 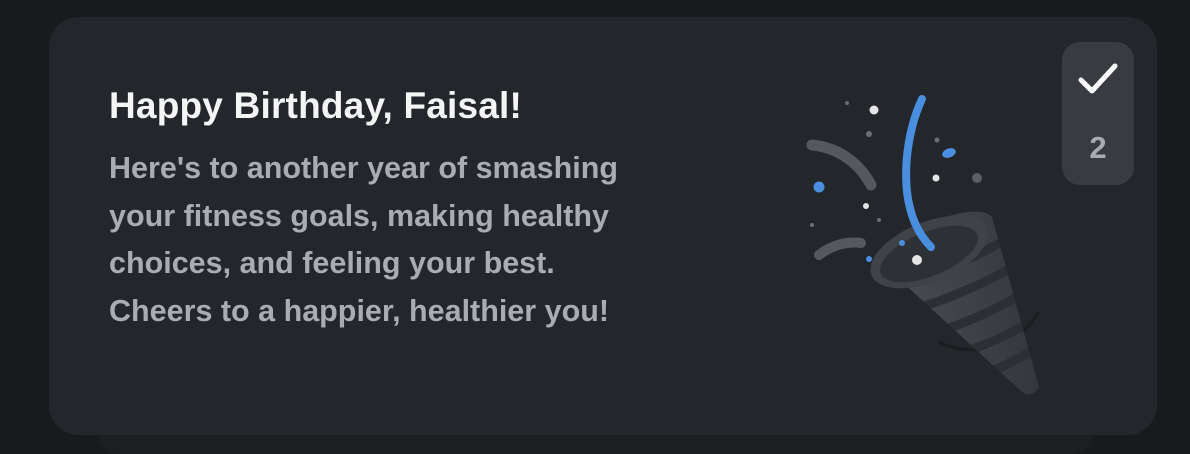 I want to click on party-popper-icon, so click(x=923, y=245).